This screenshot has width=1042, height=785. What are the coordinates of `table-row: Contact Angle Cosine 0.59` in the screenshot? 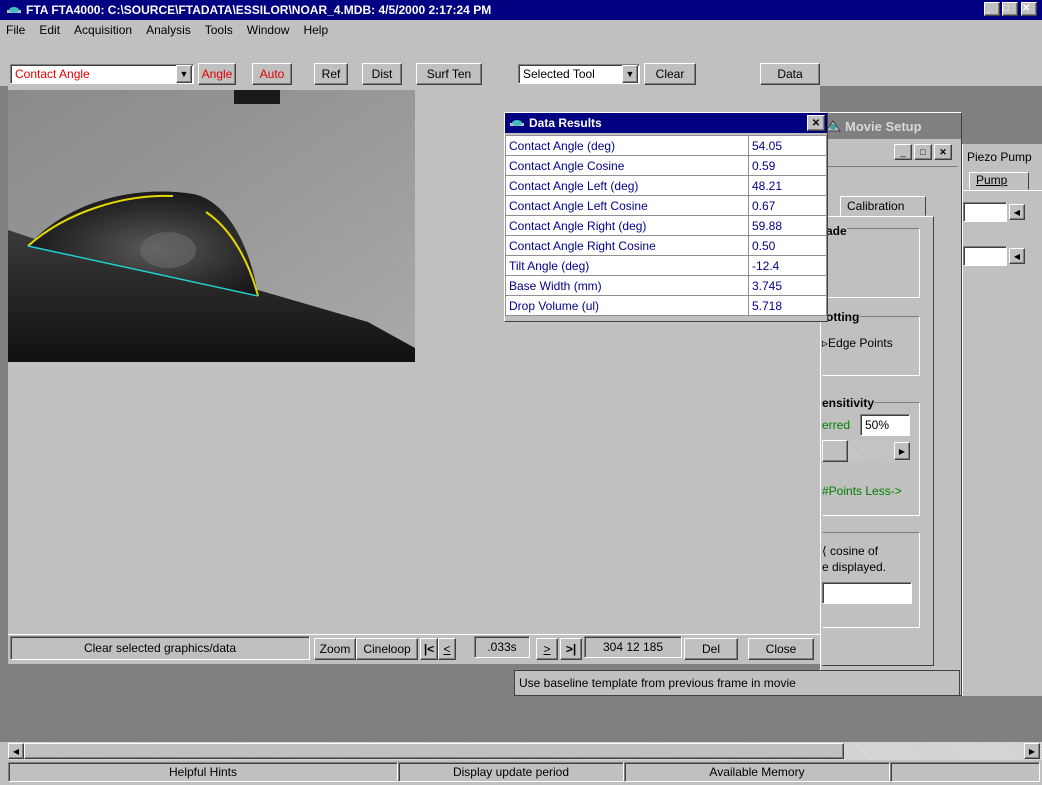 It's located at (666, 165).